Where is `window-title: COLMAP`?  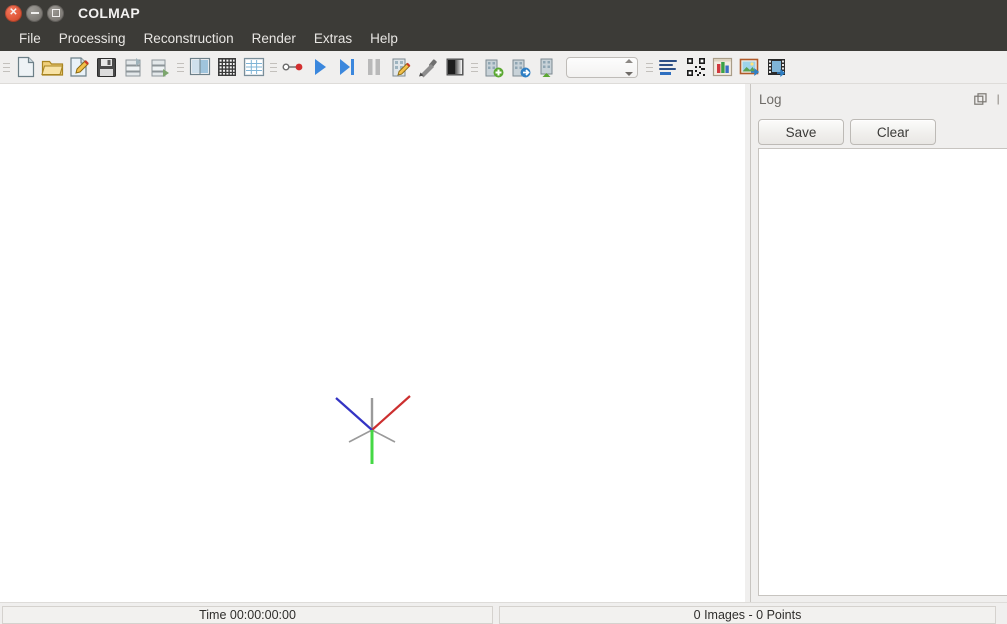
window-title: COLMAP is located at coordinates (109, 13).